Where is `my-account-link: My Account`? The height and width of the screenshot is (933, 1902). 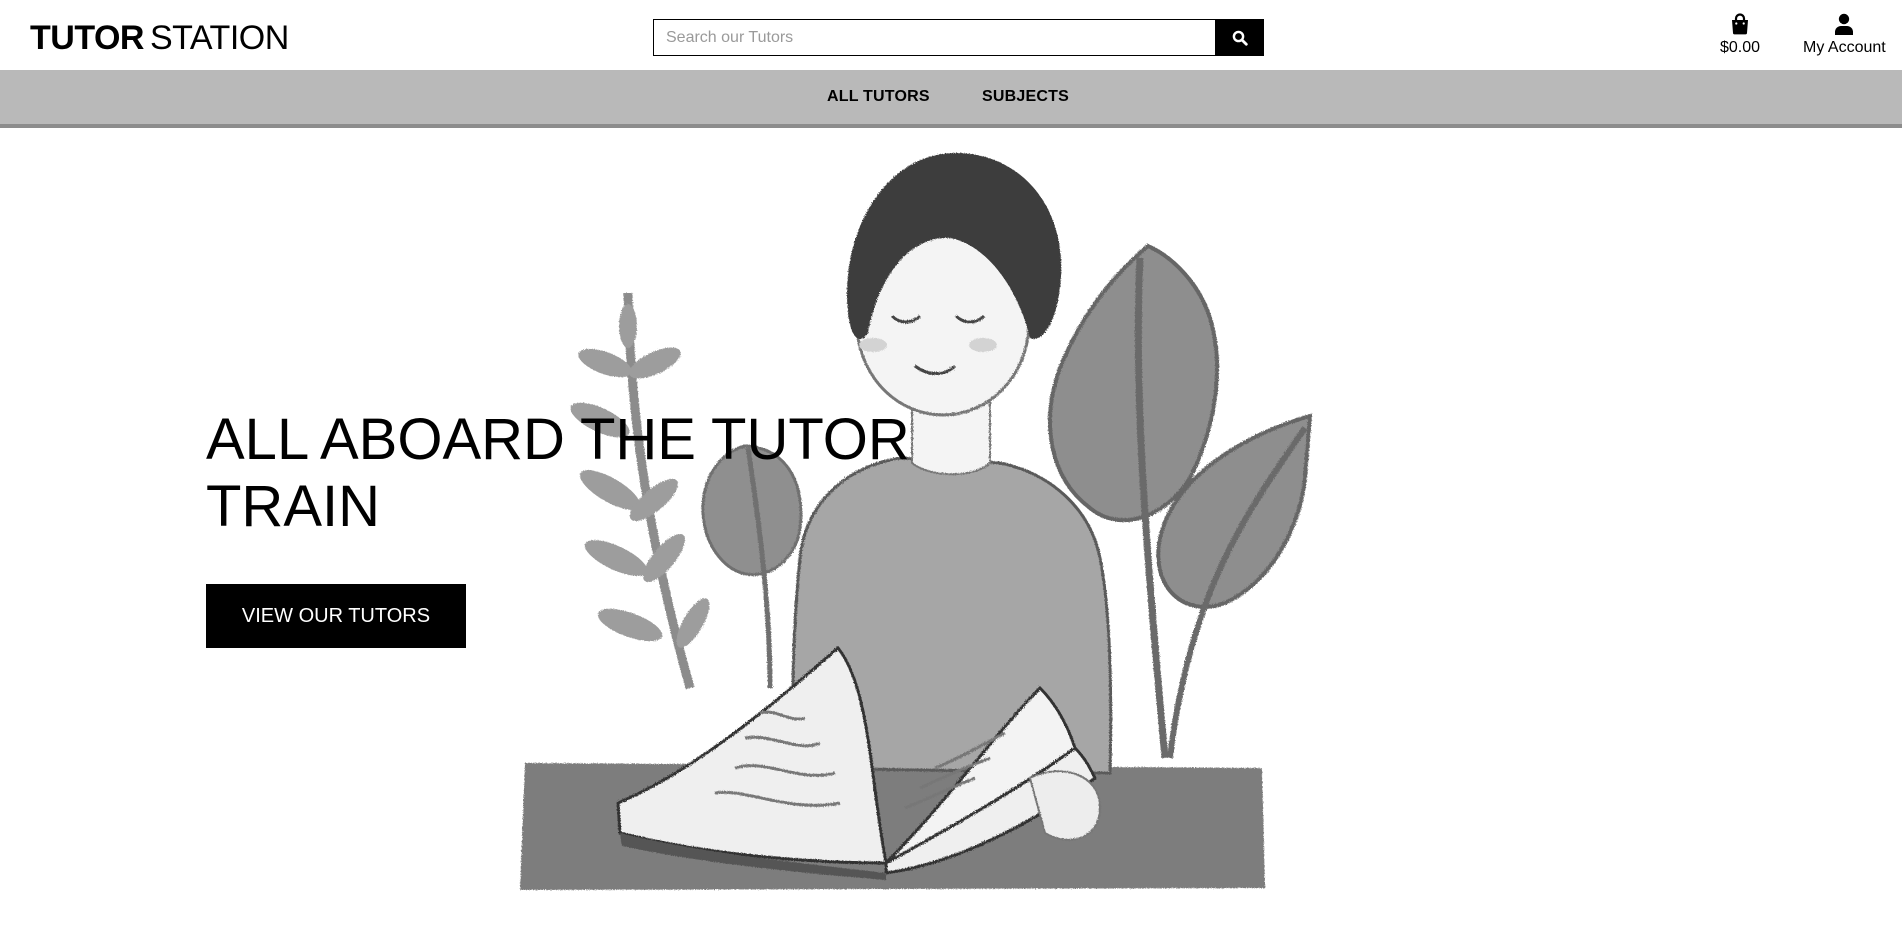
my-account-link: My Account is located at coordinates (1844, 35).